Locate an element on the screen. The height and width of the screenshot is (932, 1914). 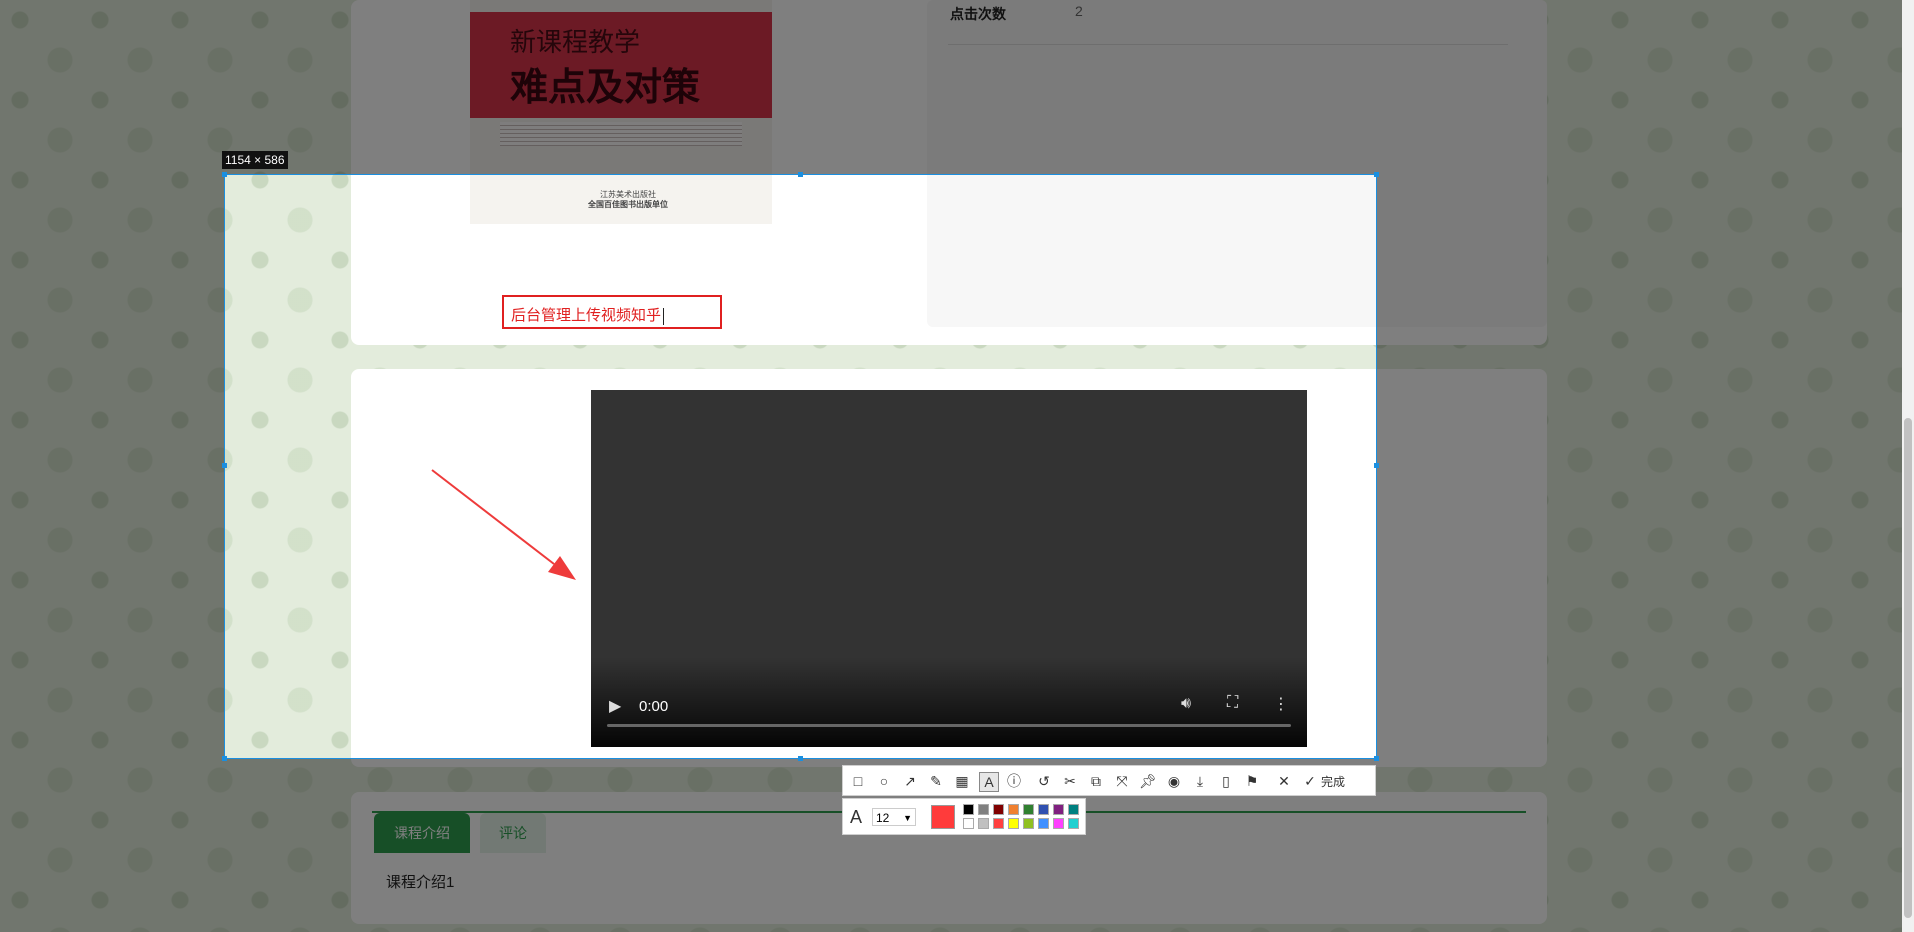
serial-number-icon: ⓘ is located at coordinates (1014, 781).